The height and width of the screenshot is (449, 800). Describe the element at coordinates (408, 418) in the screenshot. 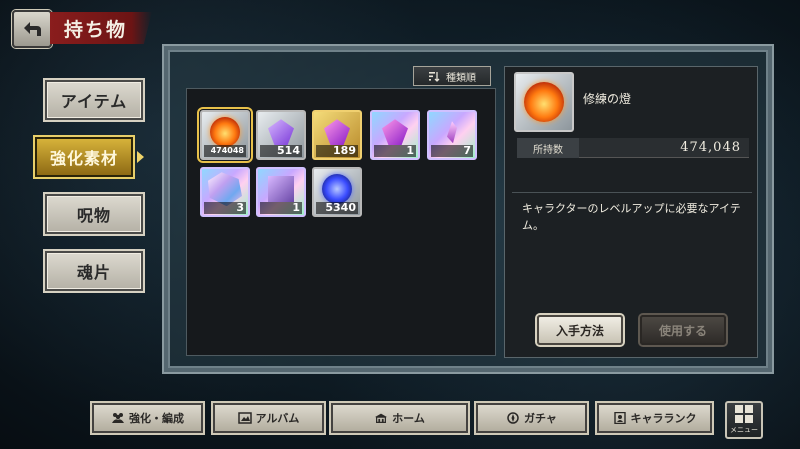

I see `nav-home-label: ホーム` at that location.